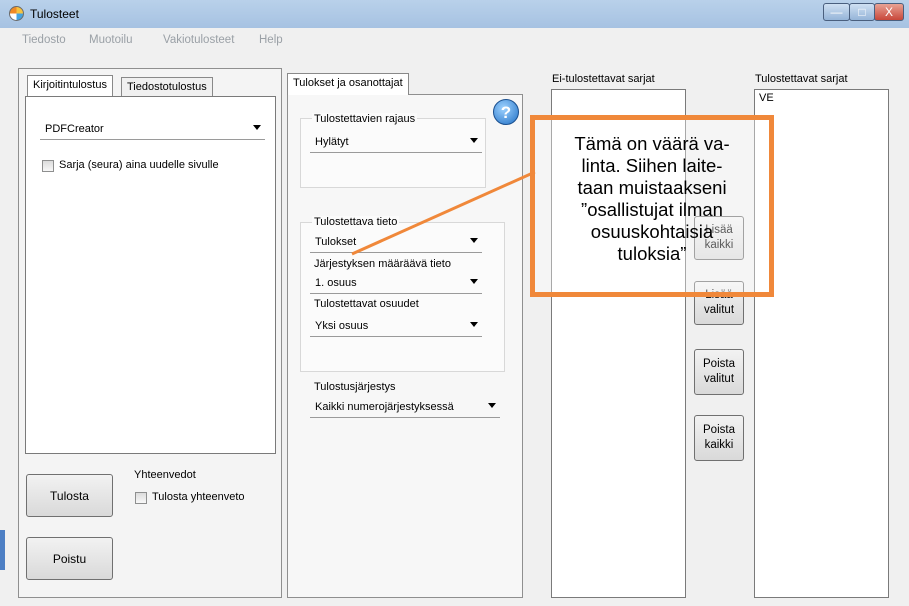 Image resolution: width=909 pixels, height=606 pixels. What do you see at coordinates (2, 550) in the screenshot?
I see `window-edge-accent` at bounding box center [2, 550].